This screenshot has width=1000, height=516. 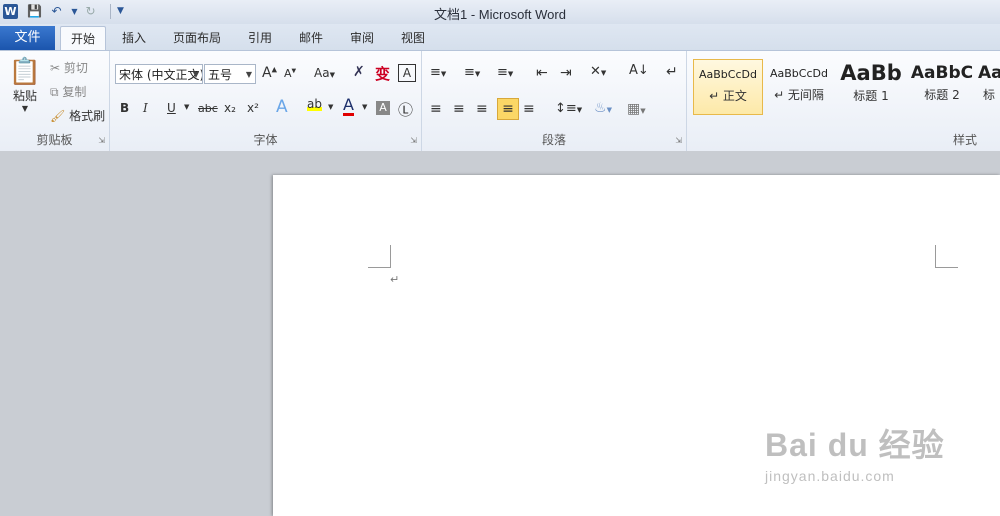 I want to click on phonetic-guide-icon: 变, so click(x=382, y=73).